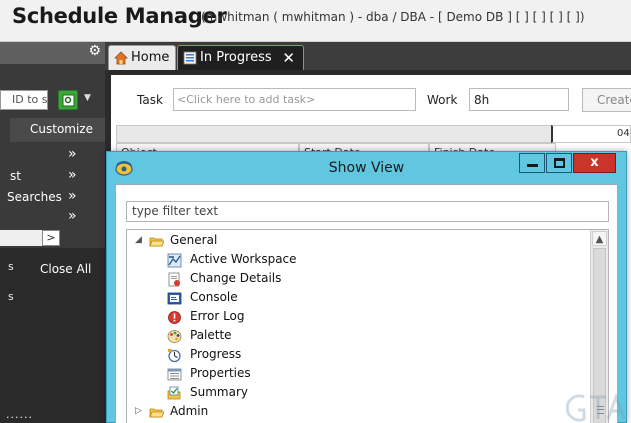 Image resolution: width=631 pixels, height=423 pixels. I want to click on properties-icon, so click(174, 374).